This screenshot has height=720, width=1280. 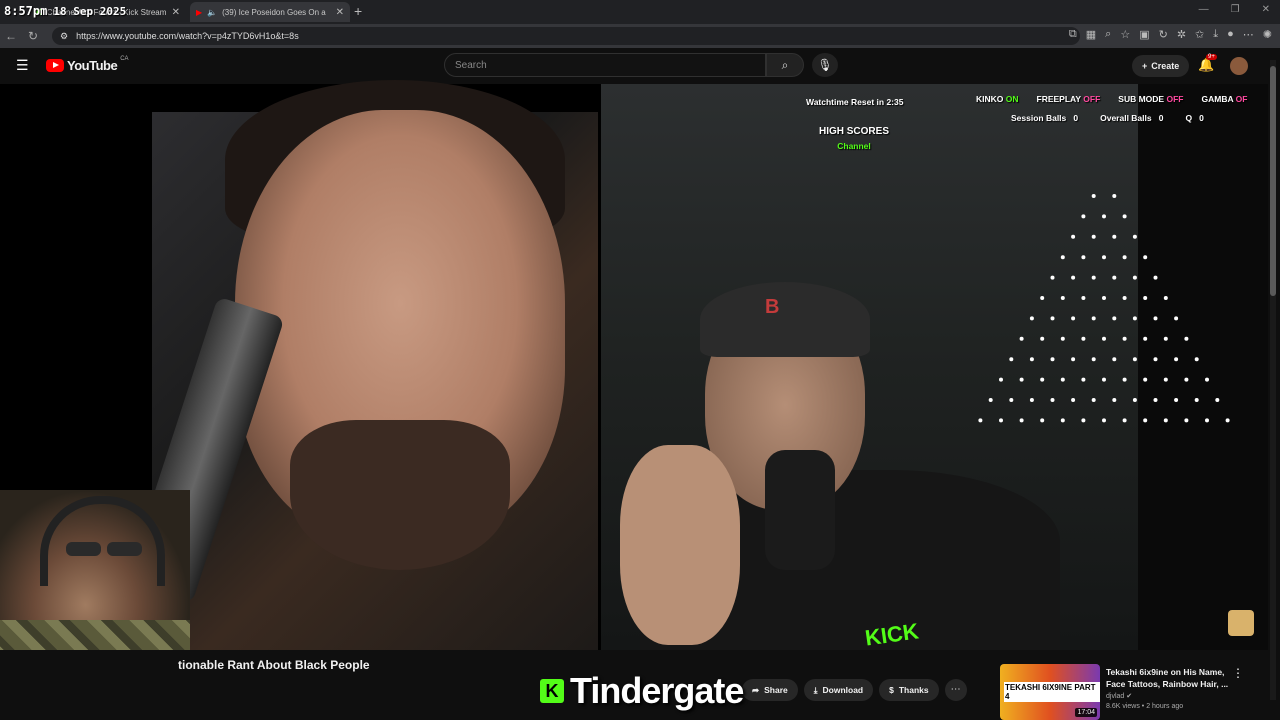 What do you see at coordinates (1129, 696) in the screenshot?
I see `verified-icon: ✔` at bounding box center [1129, 696].